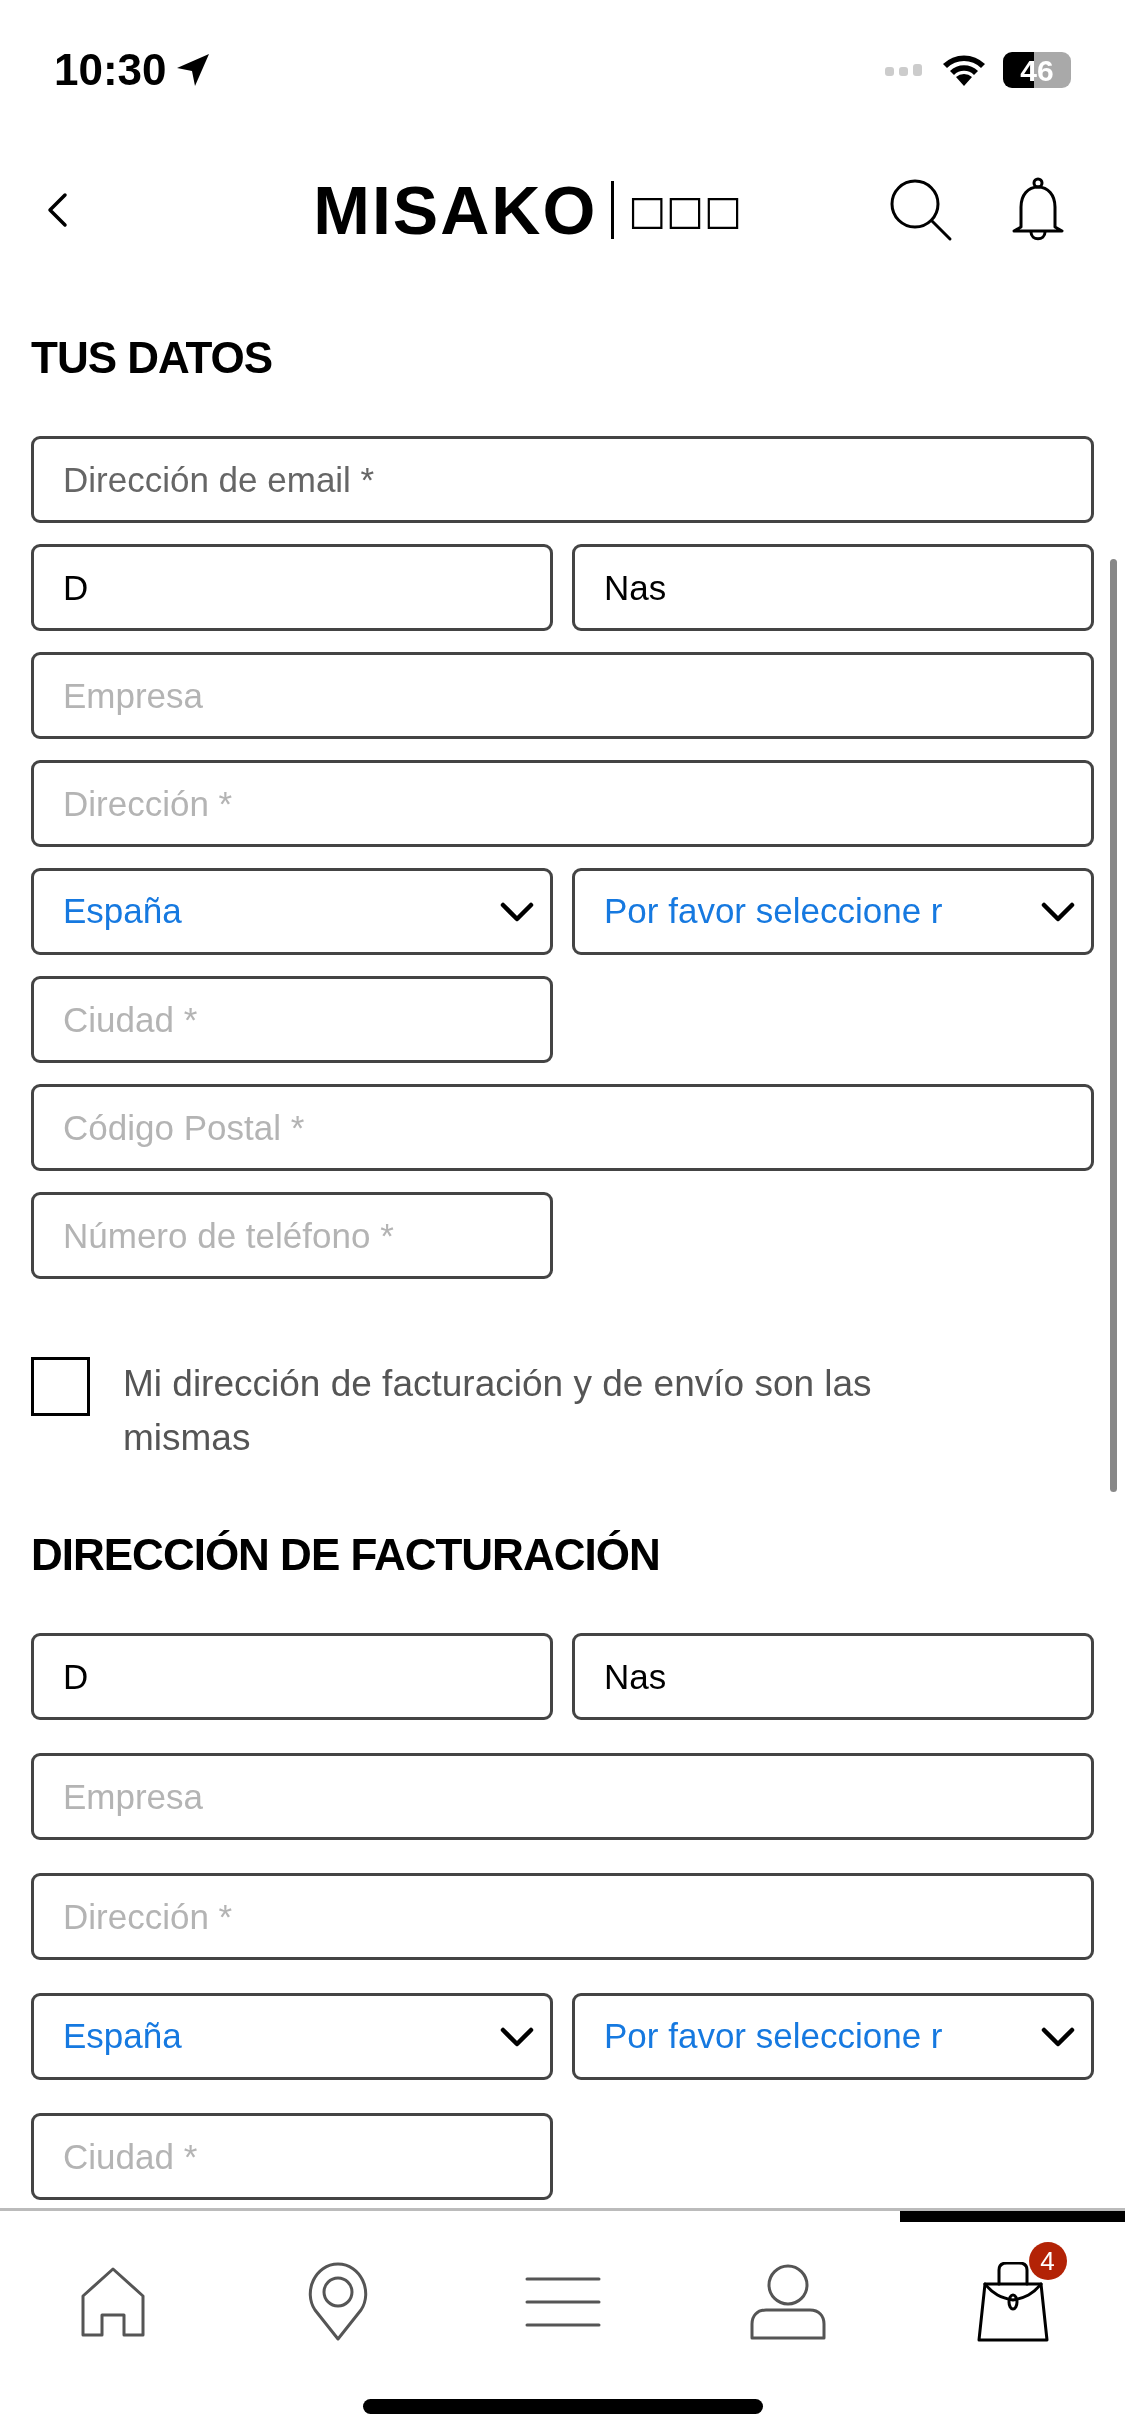  What do you see at coordinates (787, 2301) in the screenshot?
I see `person-icon` at bounding box center [787, 2301].